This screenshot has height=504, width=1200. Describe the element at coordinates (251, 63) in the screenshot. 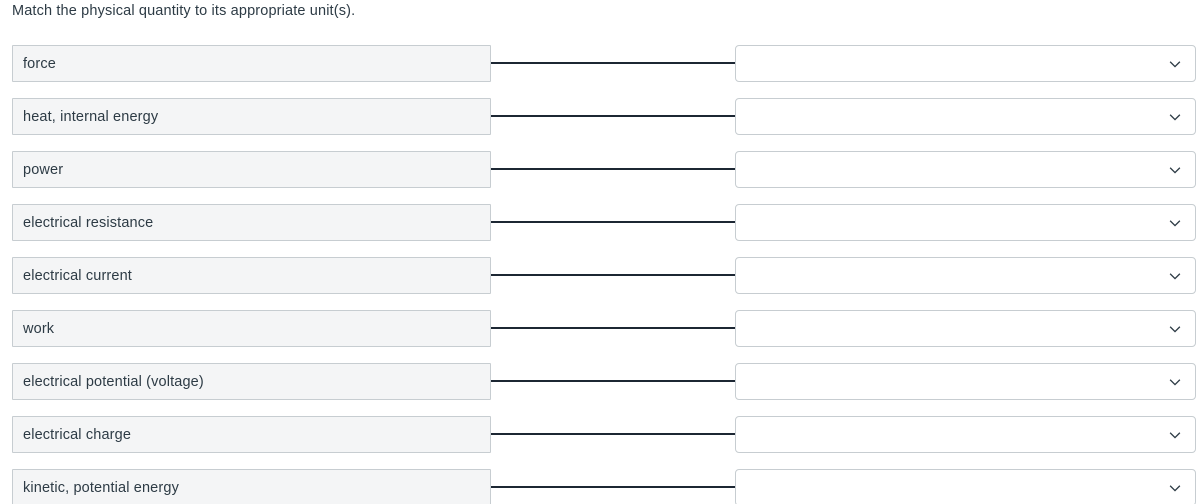

I see `term-box-0: force` at that location.